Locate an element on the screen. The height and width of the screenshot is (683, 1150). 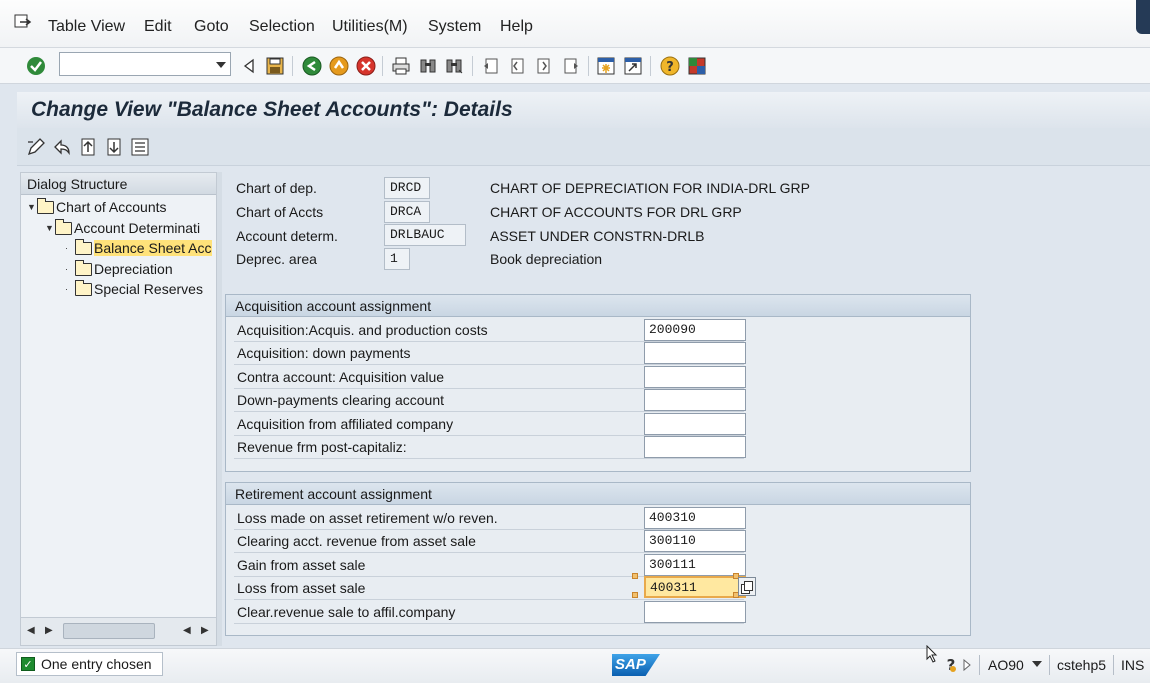
tree-item-account-determination: ▼ Account Determinati is located at coordinates (131, 228).